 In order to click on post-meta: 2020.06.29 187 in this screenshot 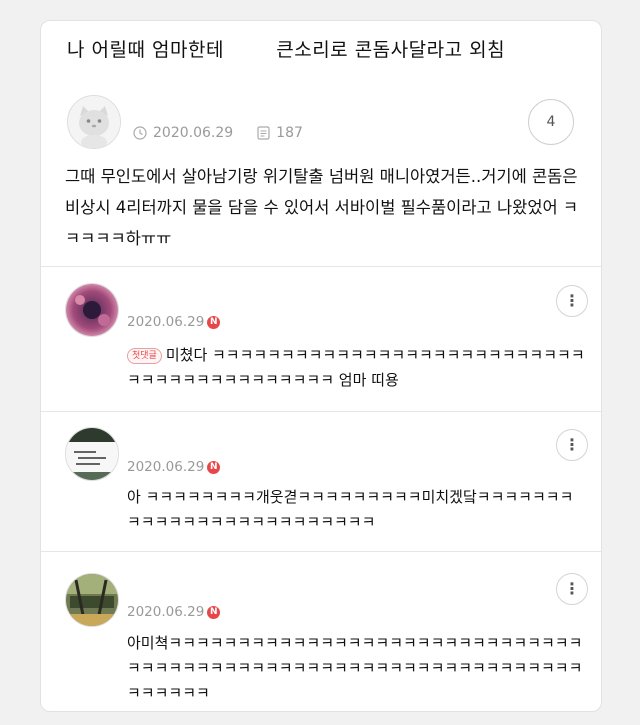, I will do `click(218, 133)`.